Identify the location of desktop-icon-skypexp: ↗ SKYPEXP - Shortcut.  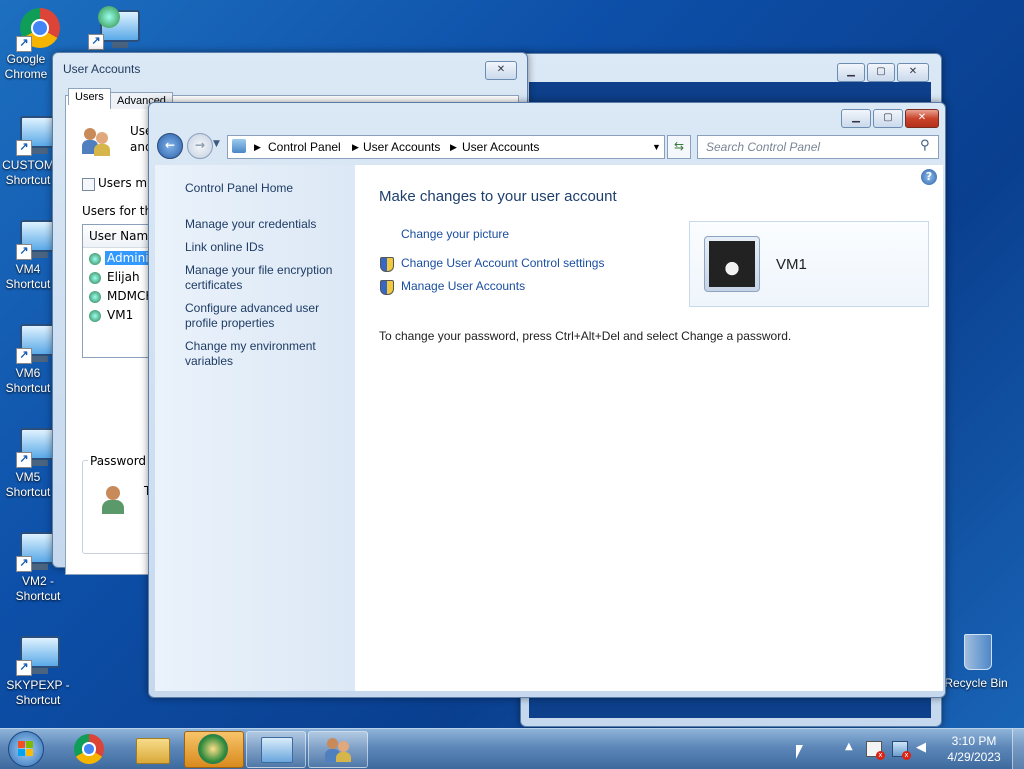
(38, 670).